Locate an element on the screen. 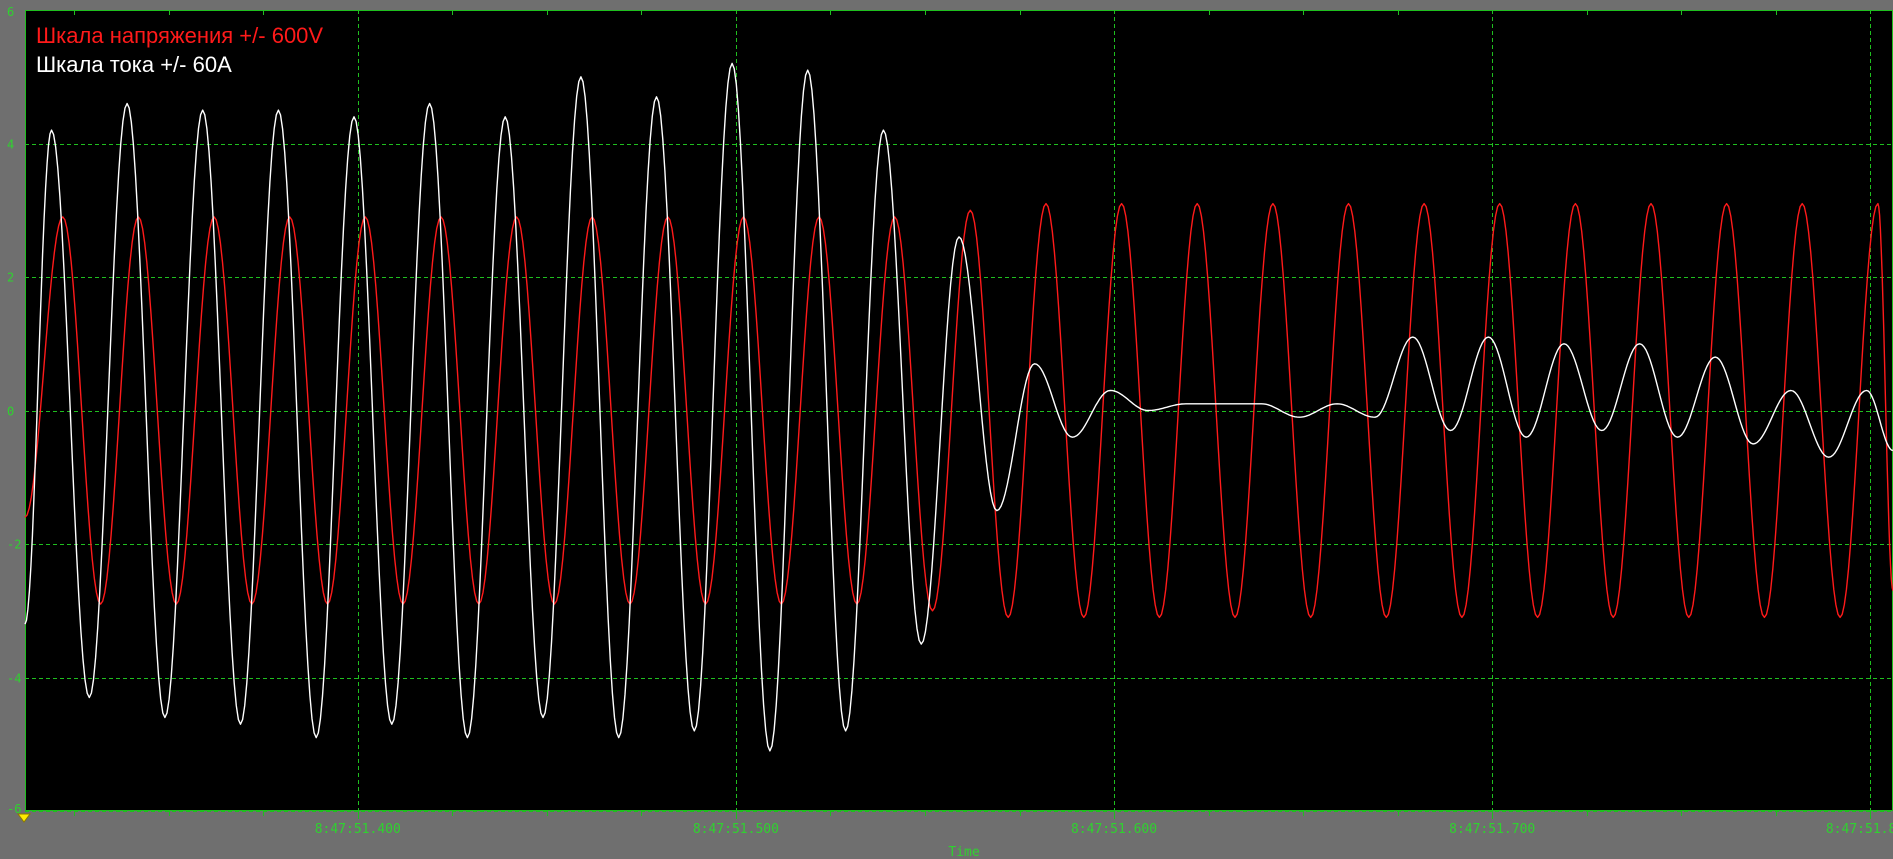 The width and height of the screenshot is (1893, 859). x-tick-label: 8:47:51.400 is located at coordinates (358, 829).